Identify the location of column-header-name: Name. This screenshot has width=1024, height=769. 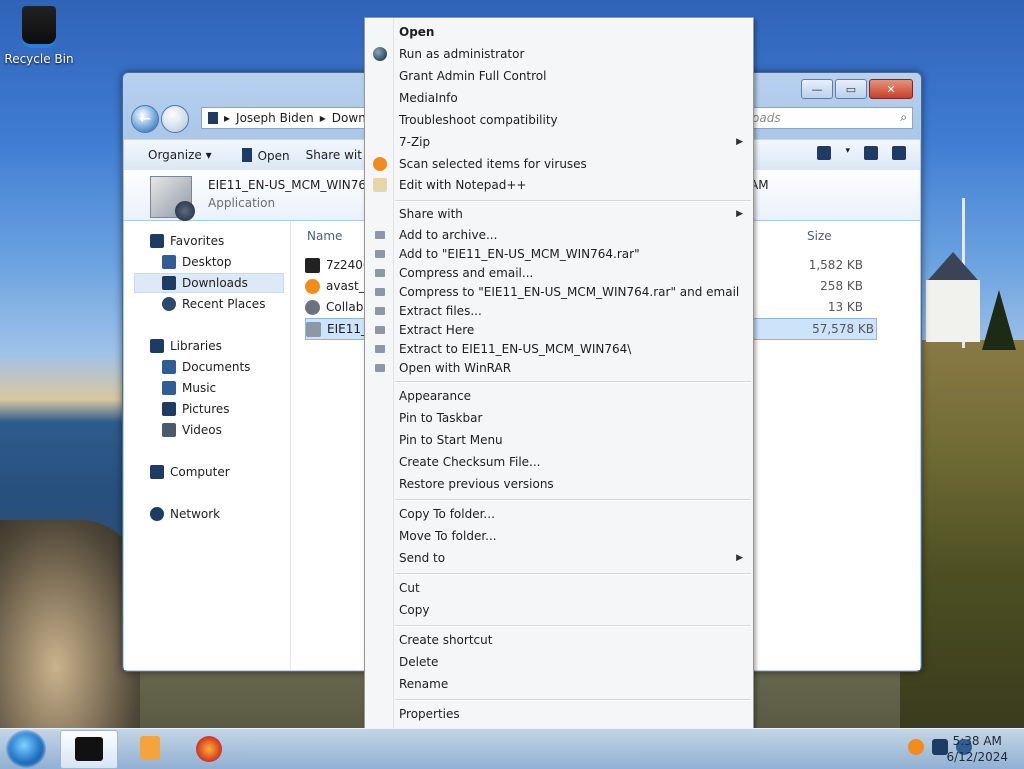
(324, 236).